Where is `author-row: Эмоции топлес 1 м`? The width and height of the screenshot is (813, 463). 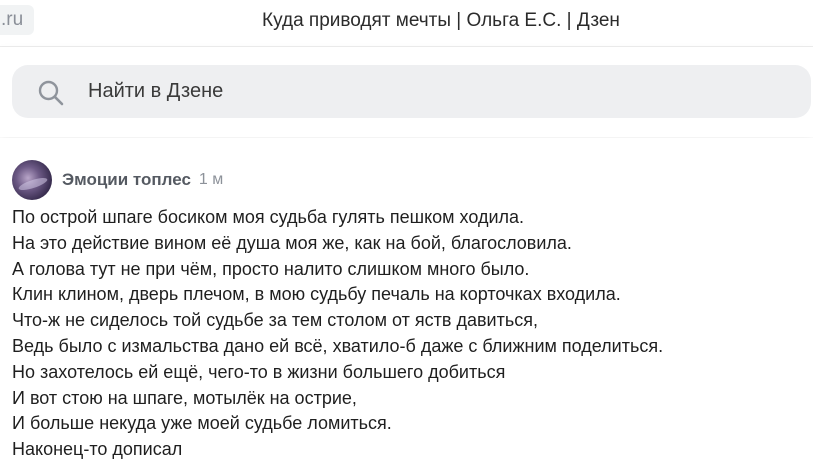
author-row: Эмоции топлес 1 м is located at coordinates (117, 180).